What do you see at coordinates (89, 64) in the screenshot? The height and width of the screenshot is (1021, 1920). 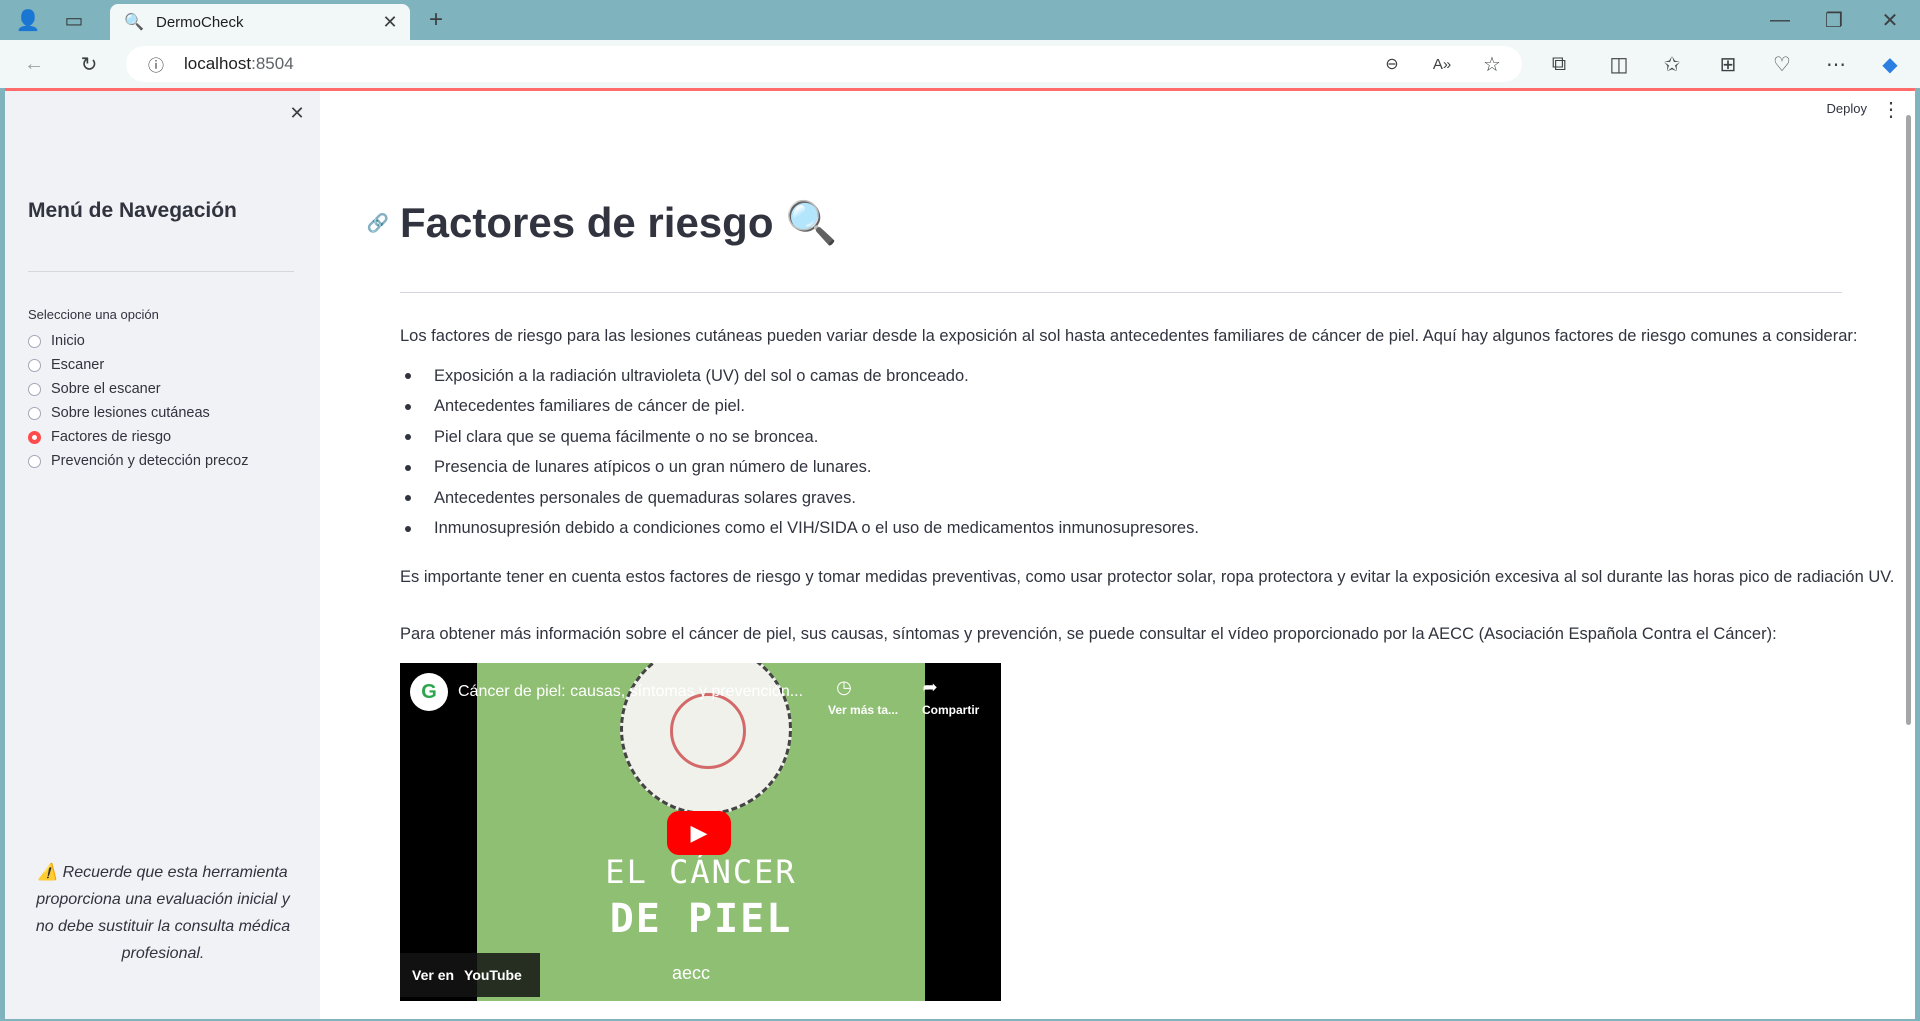 I see `refresh-icon: ↻` at bounding box center [89, 64].